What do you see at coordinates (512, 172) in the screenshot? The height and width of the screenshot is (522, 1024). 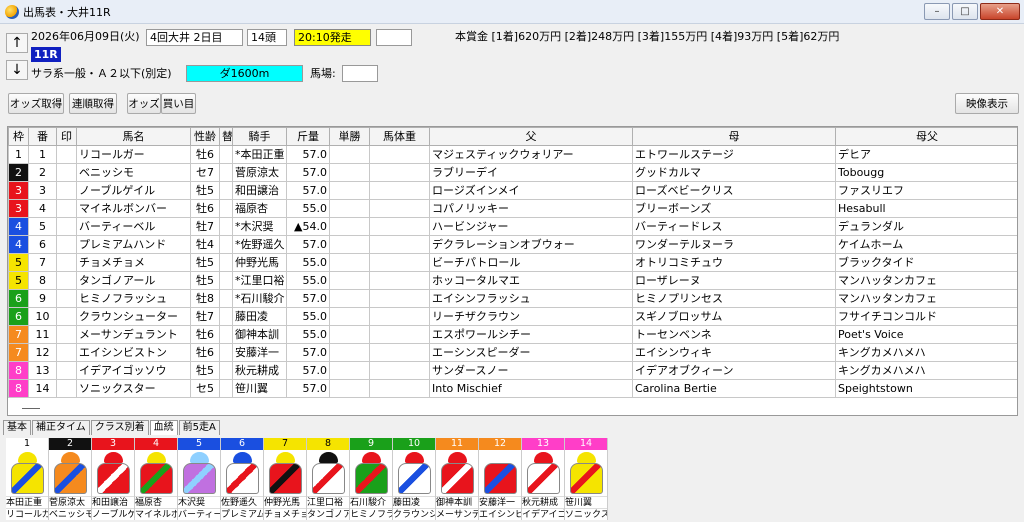 I see `table-row: 2 2 ベニッシモ セ7 菅原涼太 57.0 ラブリーデイ グッドカルマ Tobougg` at bounding box center [512, 172].